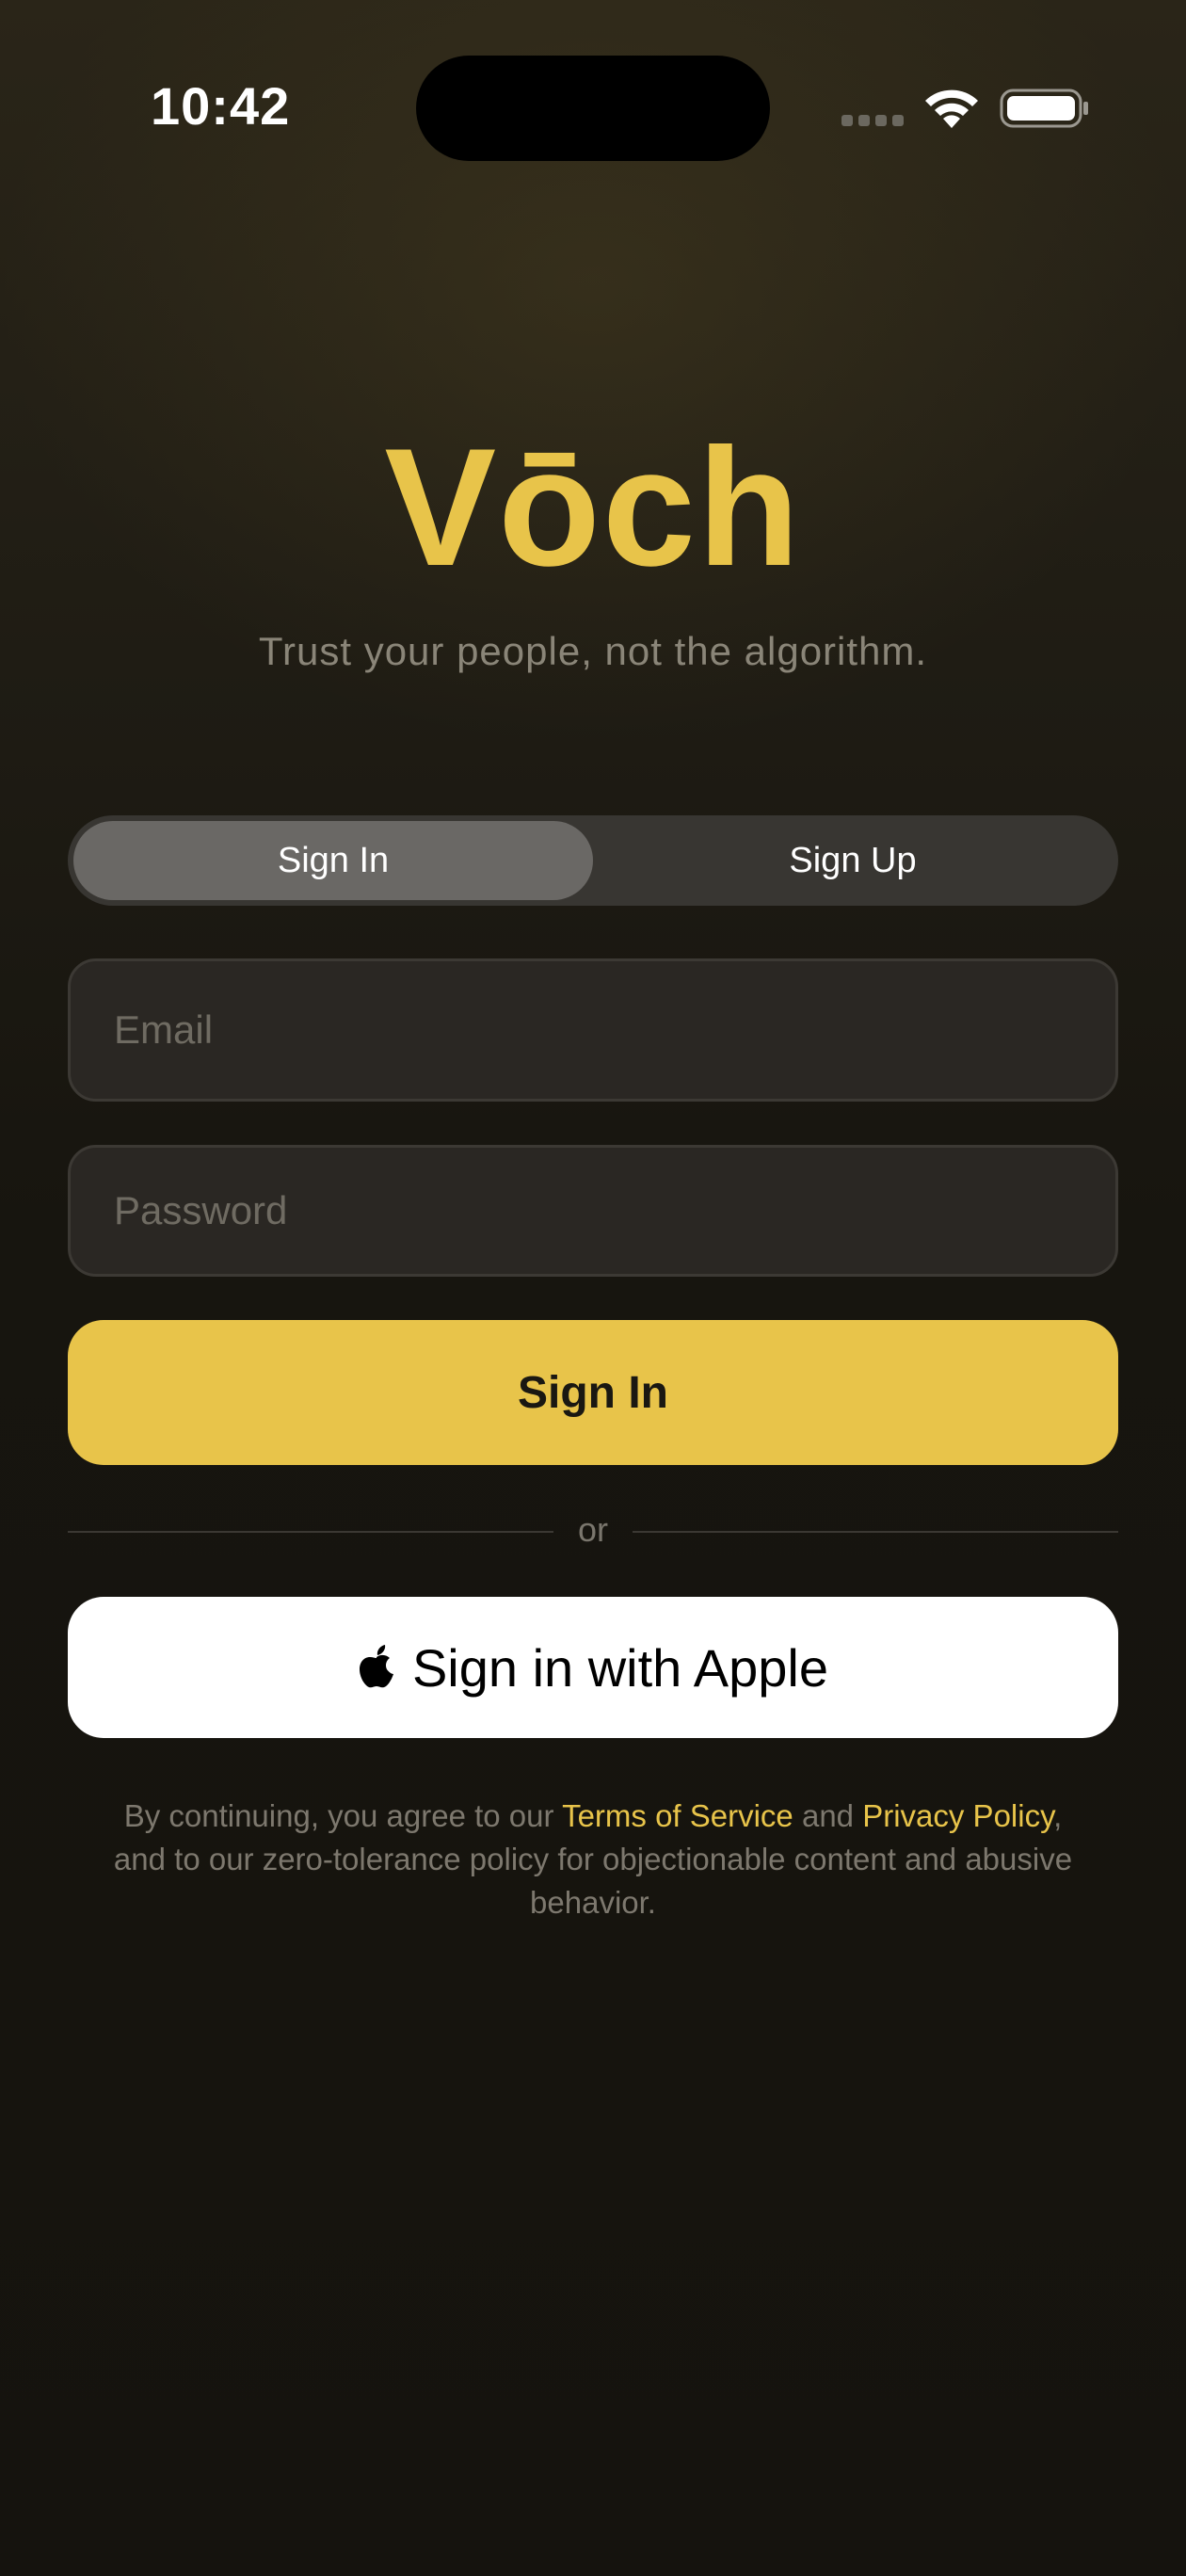  I want to click on divider-line-left, so click(310, 1532).